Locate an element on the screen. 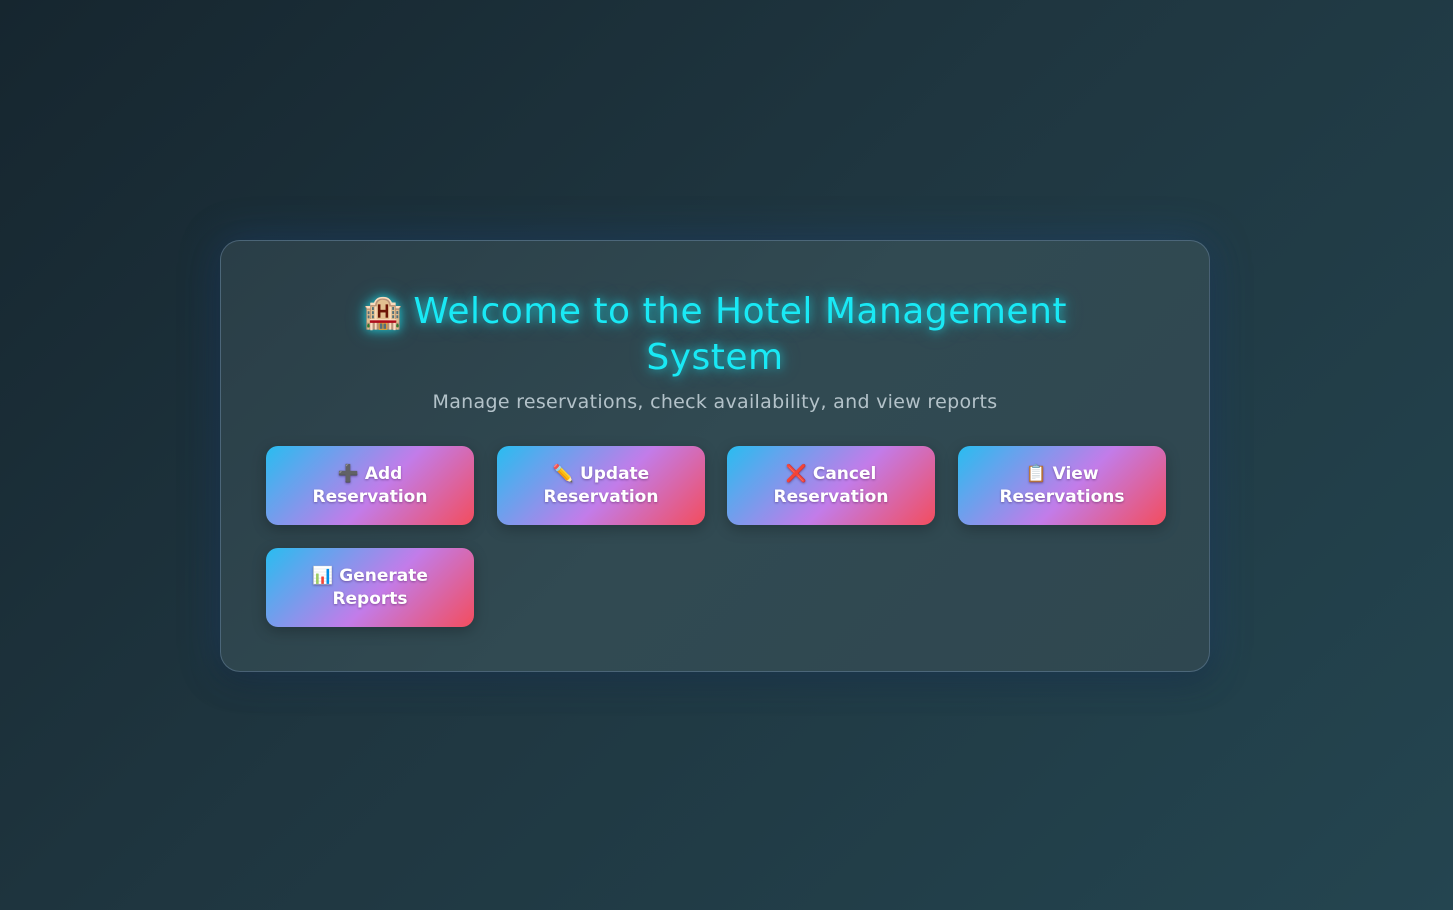  cancel-reservation-button: ❌ Cancel Reservation is located at coordinates (831, 485).